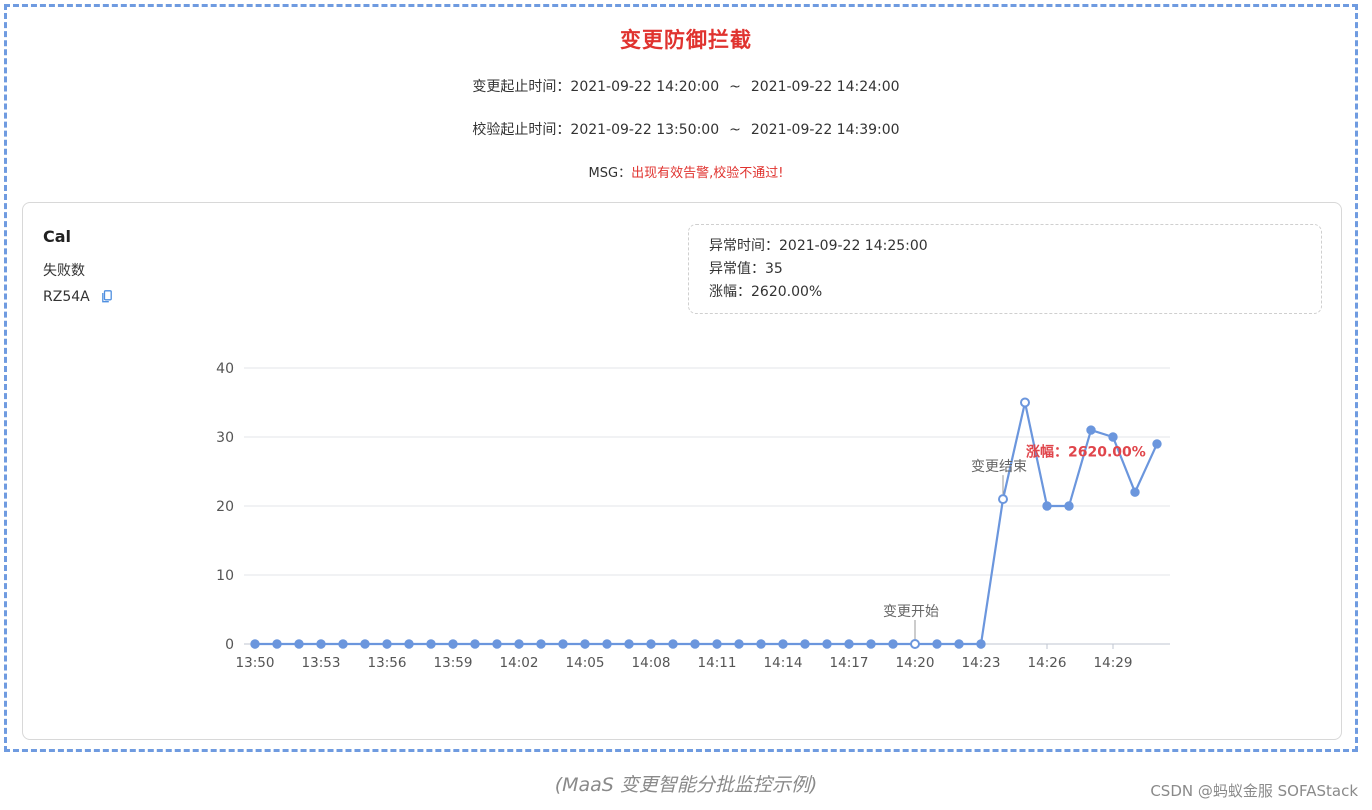  What do you see at coordinates (225, 576) in the screenshot?
I see `y-tick-label: 10` at bounding box center [225, 576].